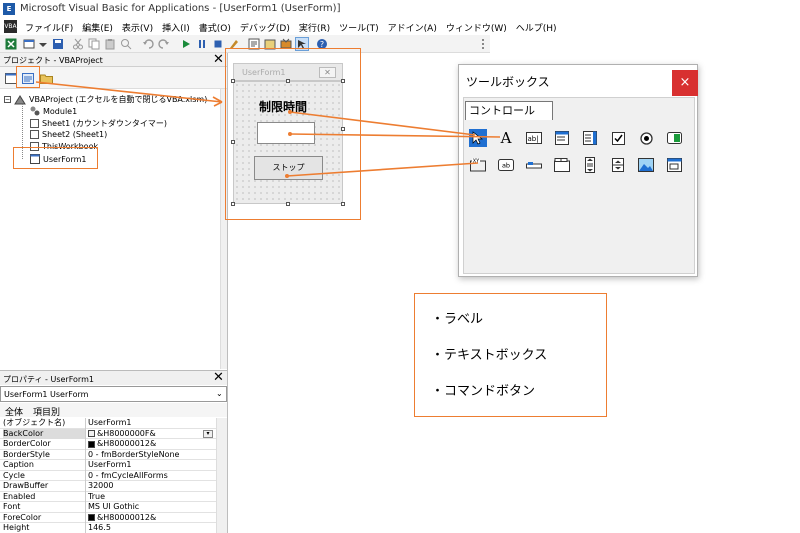  I want to click on annotation-highlight-userform, so click(293, 134).